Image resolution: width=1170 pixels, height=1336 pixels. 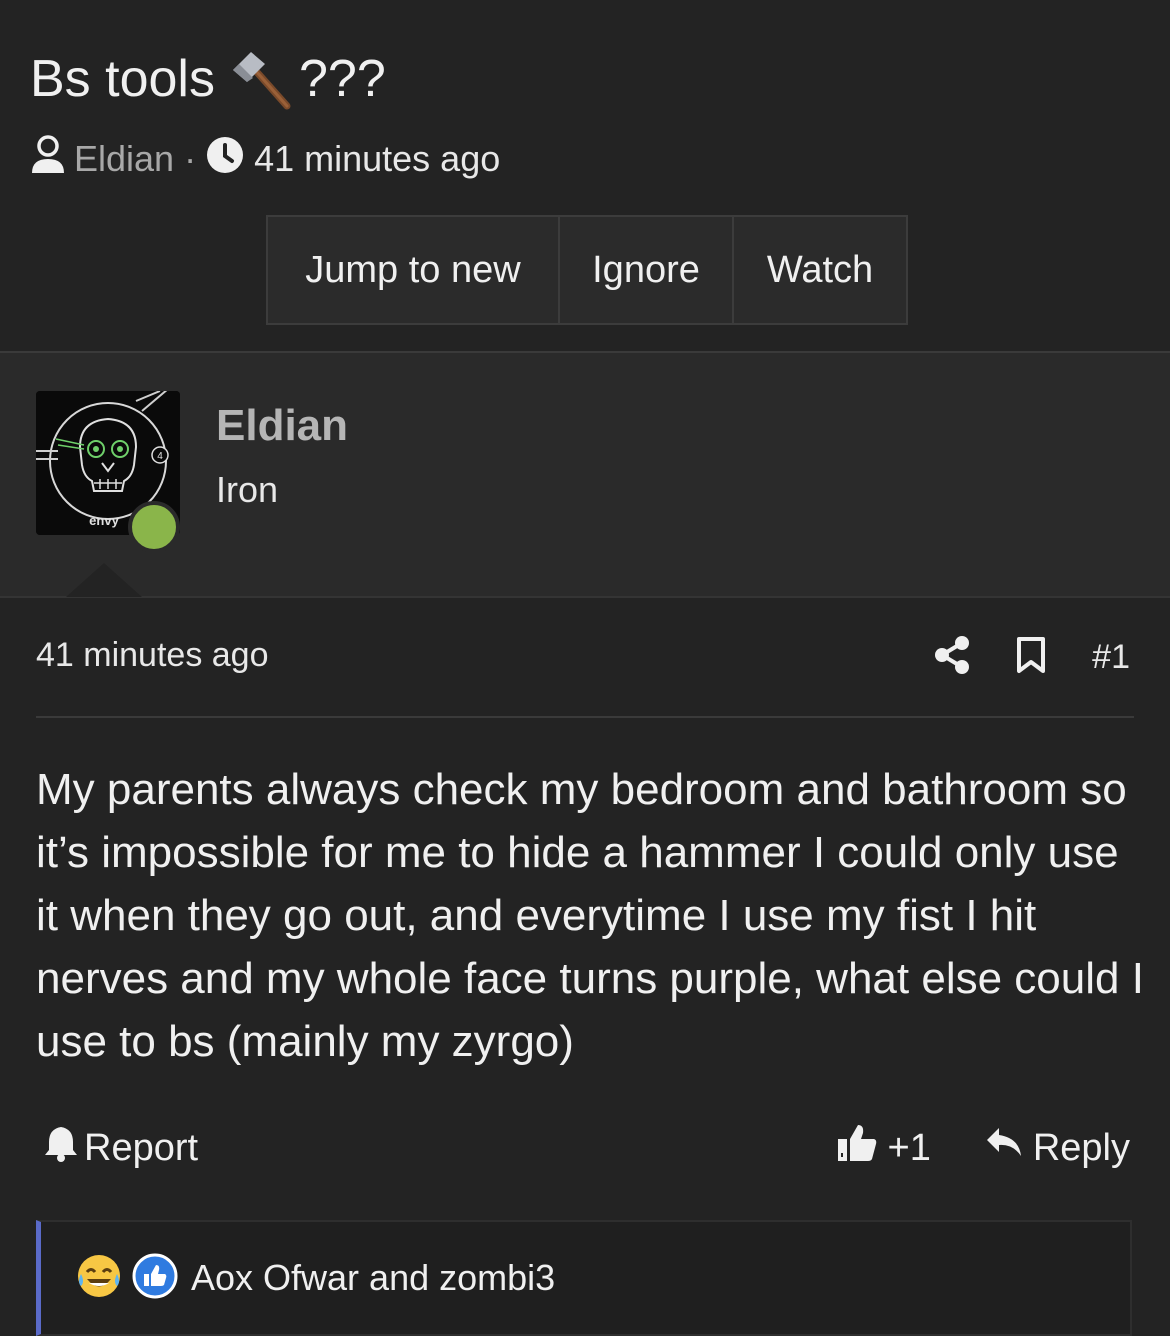 What do you see at coordinates (225, 159) in the screenshot?
I see `clock-icon` at bounding box center [225, 159].